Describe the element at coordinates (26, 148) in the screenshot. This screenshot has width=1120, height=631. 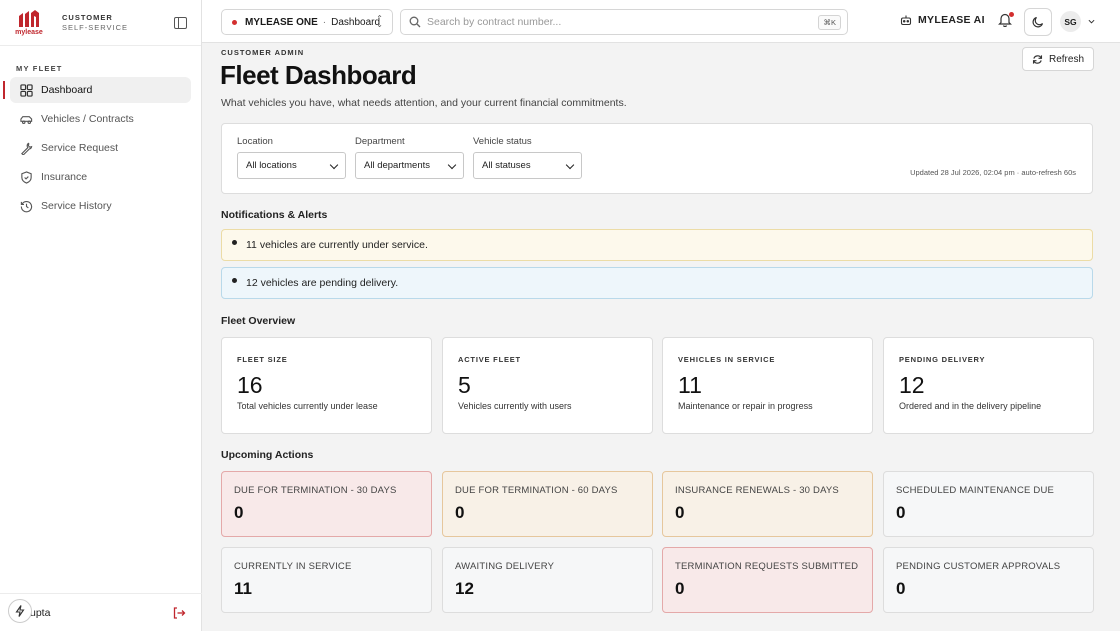
I see `wrench-icon` at that location.